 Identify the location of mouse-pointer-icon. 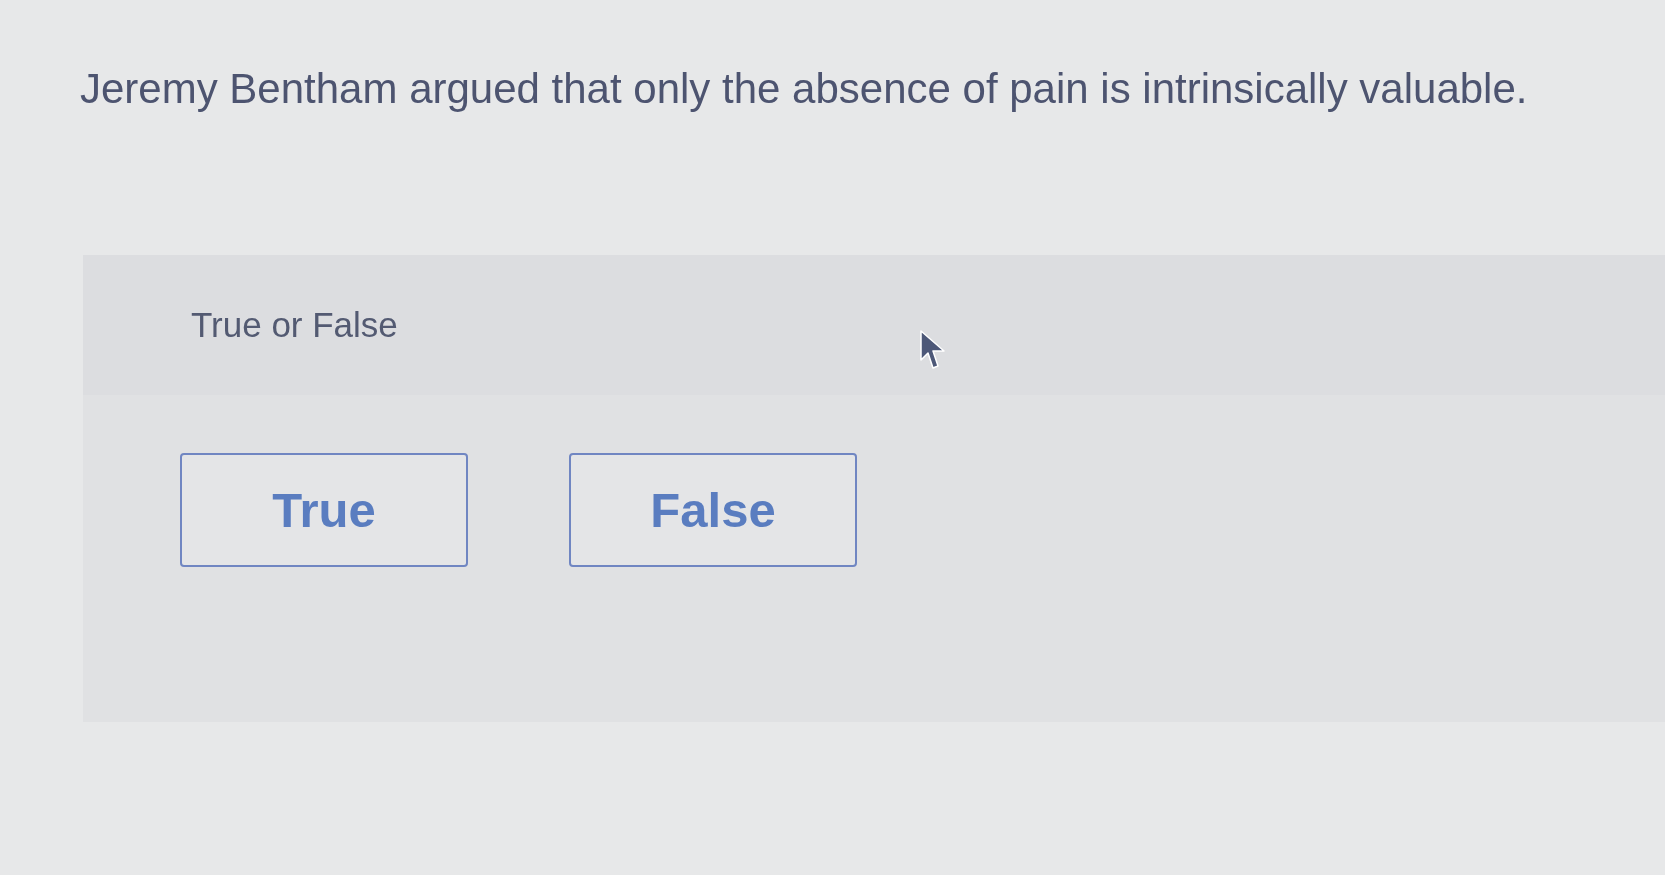
(933, 350).